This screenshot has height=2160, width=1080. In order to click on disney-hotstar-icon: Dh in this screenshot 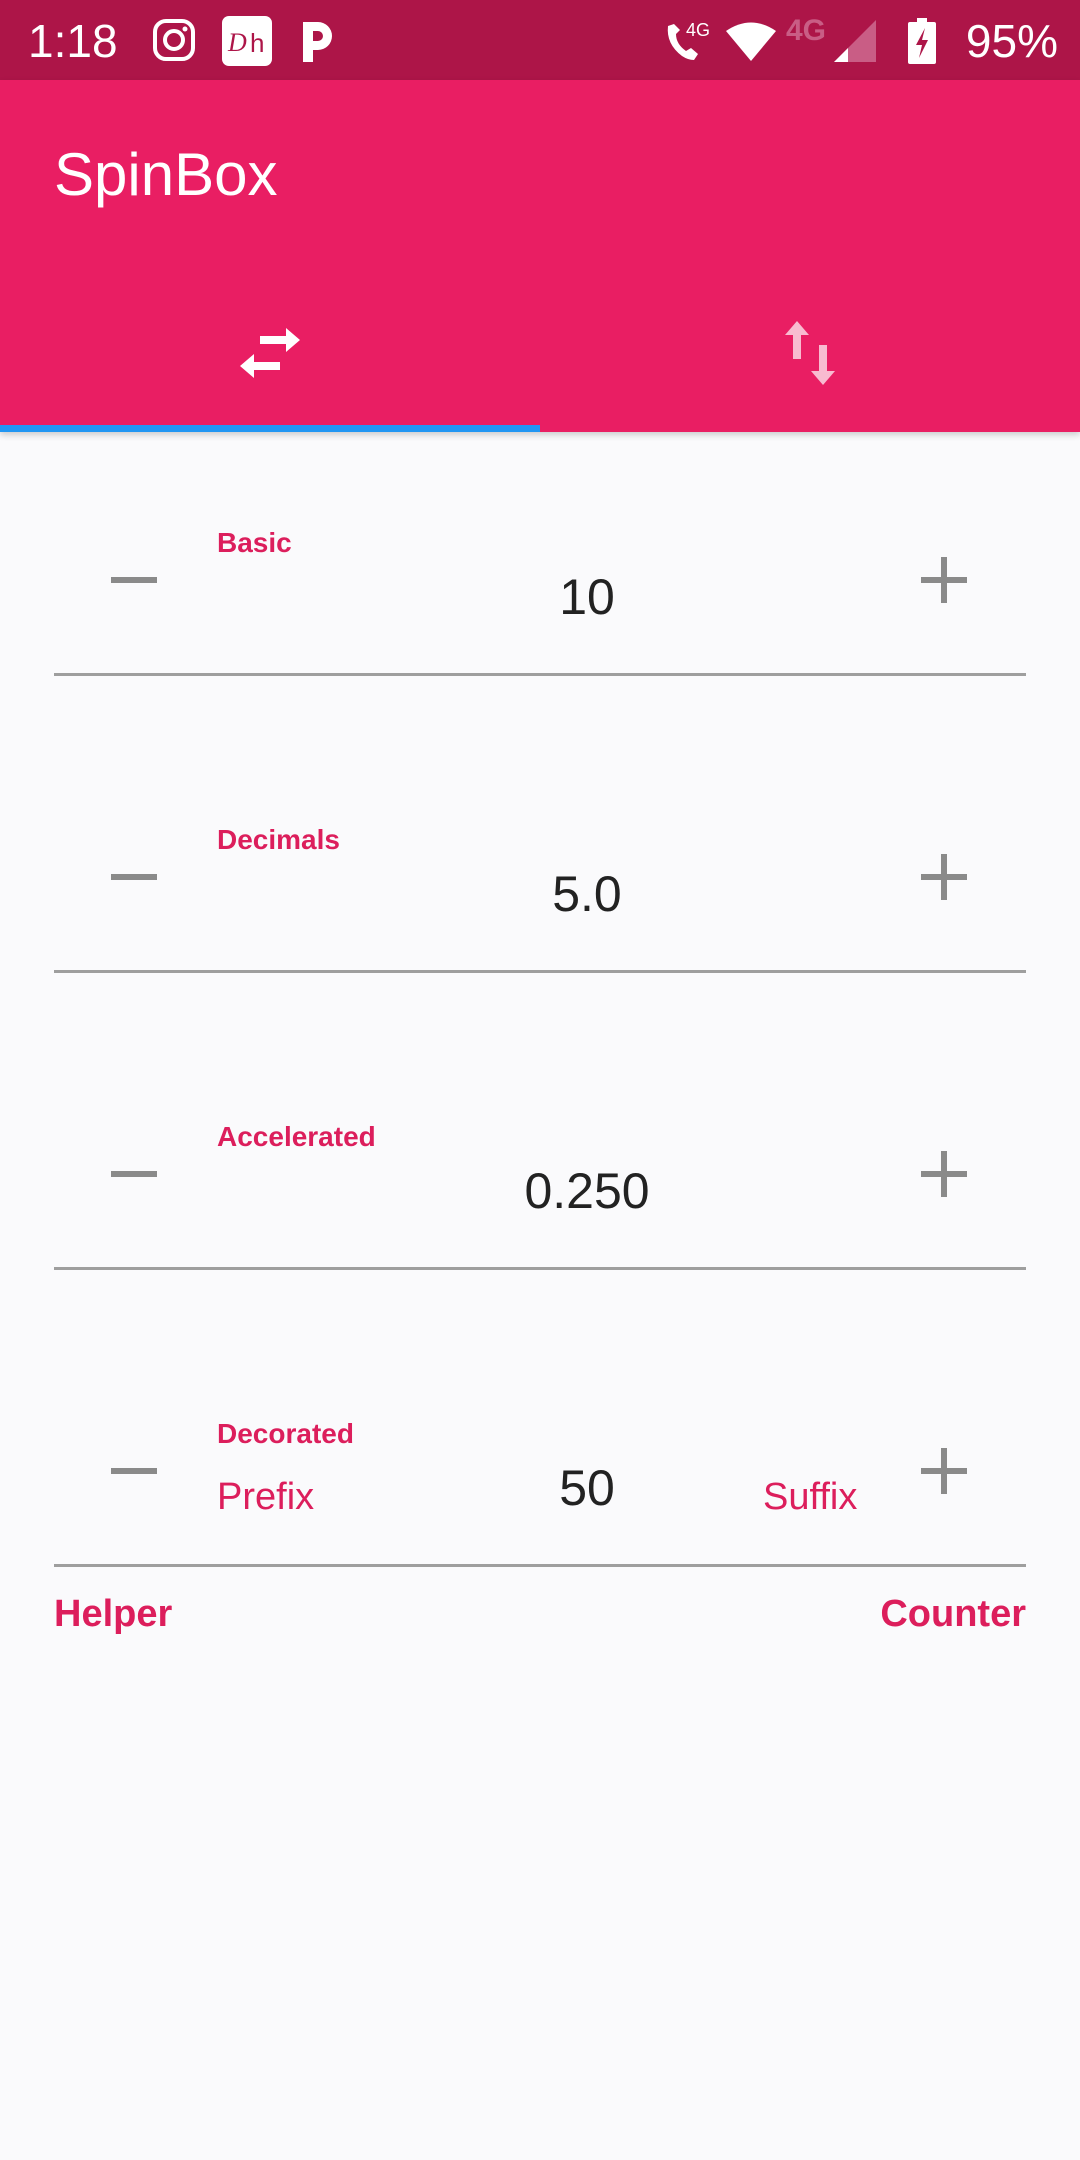, I will do `click(247, 43)`.